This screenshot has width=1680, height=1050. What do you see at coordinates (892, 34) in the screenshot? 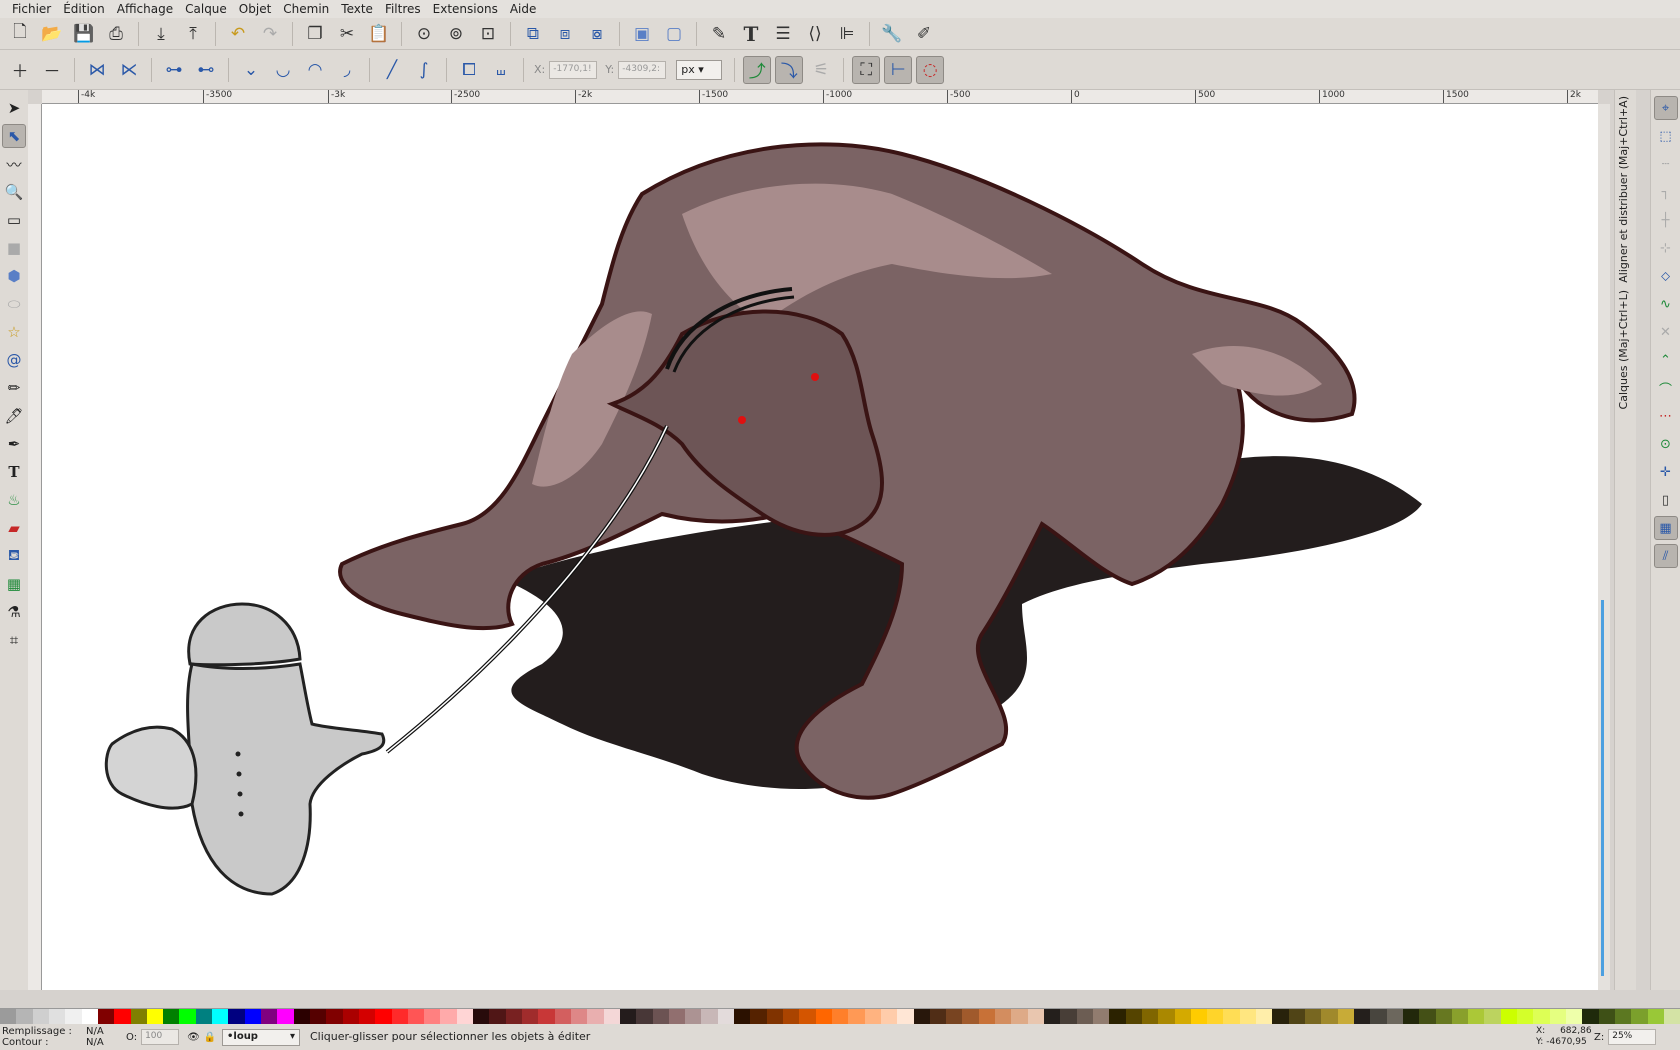
I see `preferences-icon: 🔧` at bounding box center [892, 34].